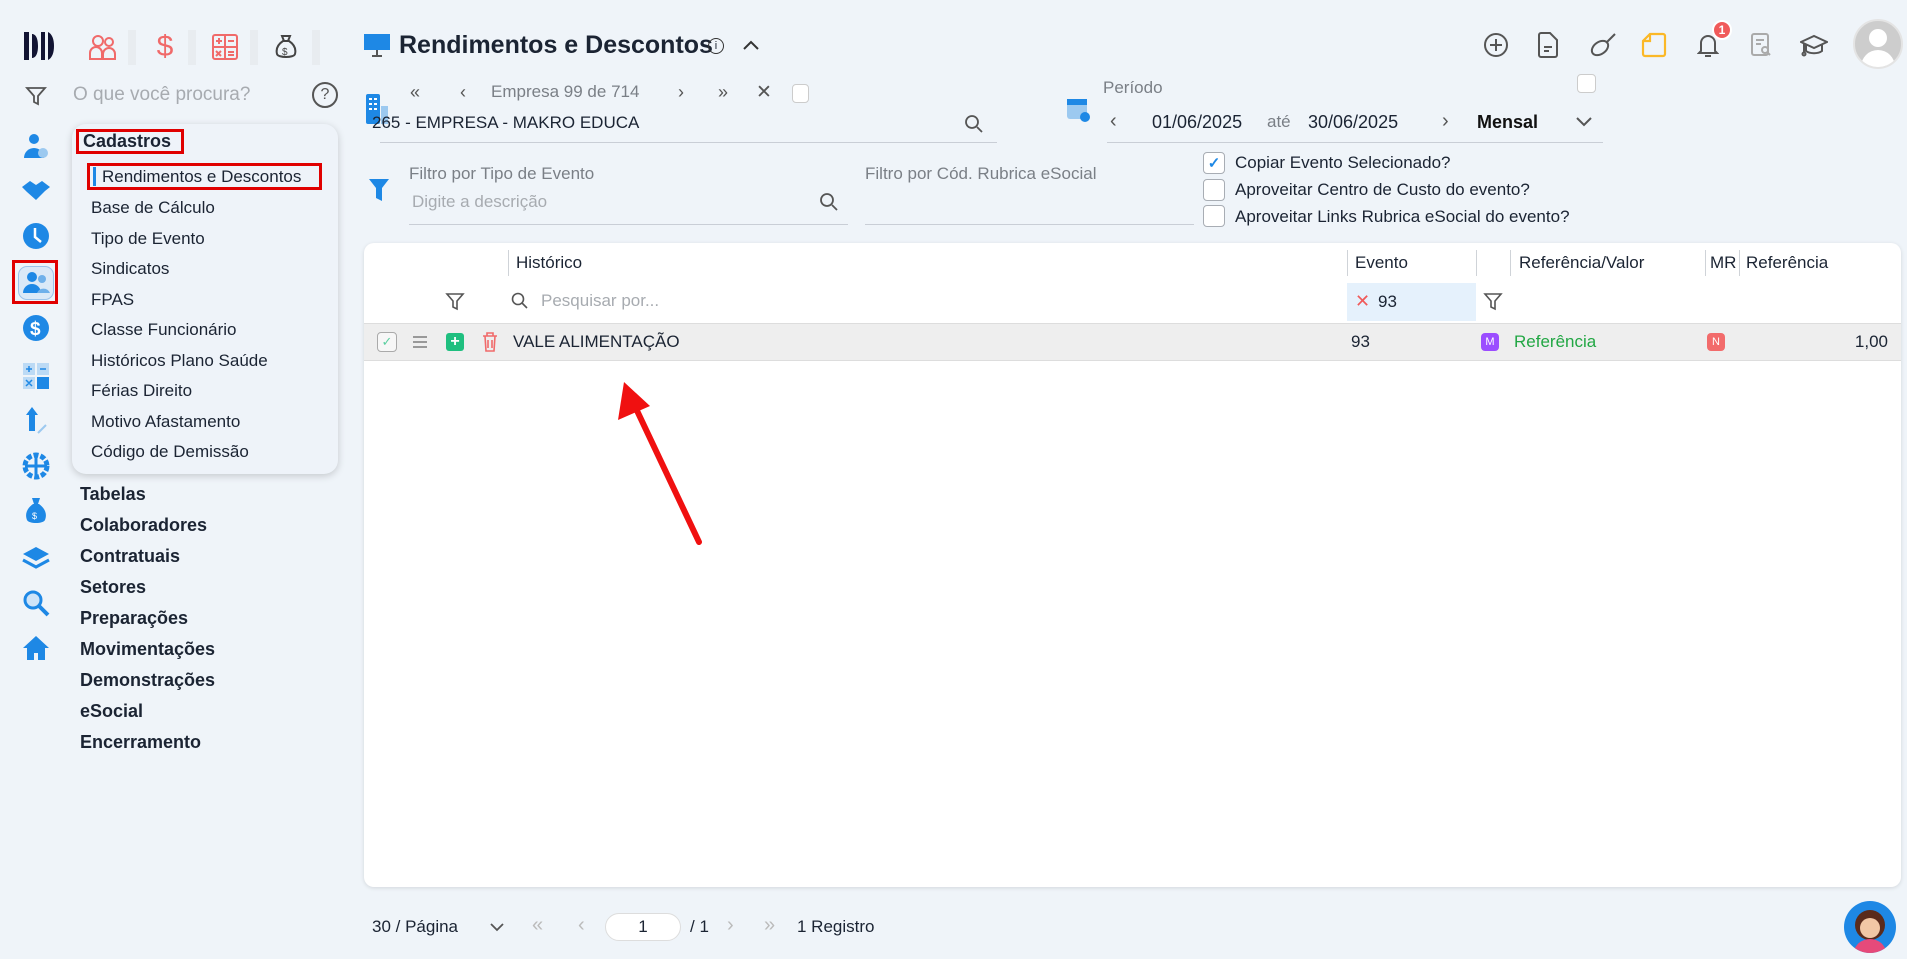 Image resolution: width=1907 pixels, height=959 pixels. What do you see at coordinates (134, 618) in the screenshot?
I see `menu-group-preparacoes: Preparações` at bounding box center [134, 618].